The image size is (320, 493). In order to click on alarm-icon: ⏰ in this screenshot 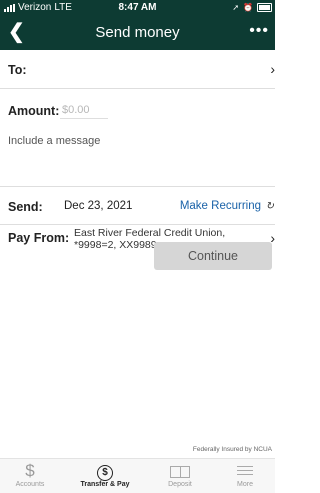, I will do `click(248, 7)`.